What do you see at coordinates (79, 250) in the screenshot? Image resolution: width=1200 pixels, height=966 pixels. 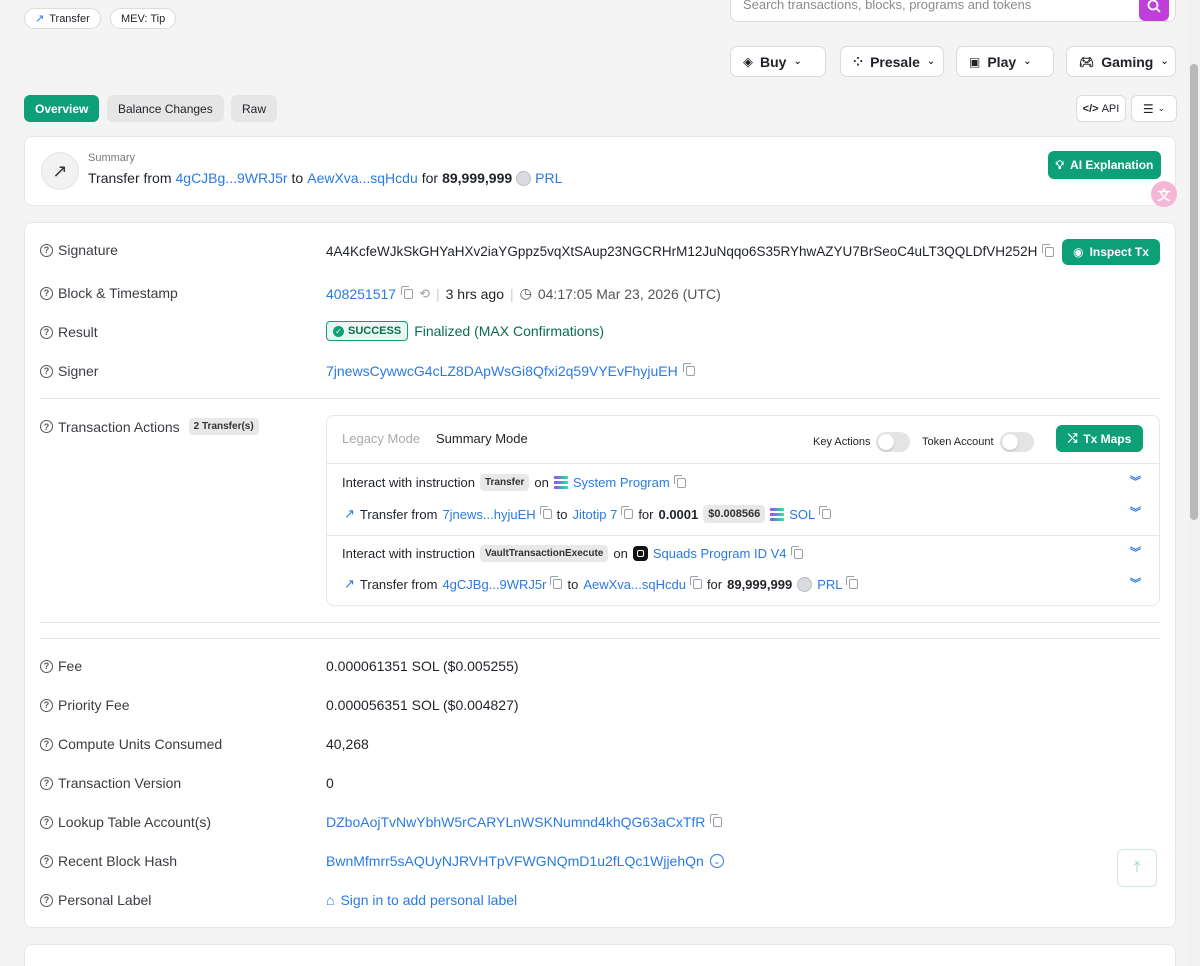 I see `signature-row-label: ? Signature` at bounding box center [79, 250].